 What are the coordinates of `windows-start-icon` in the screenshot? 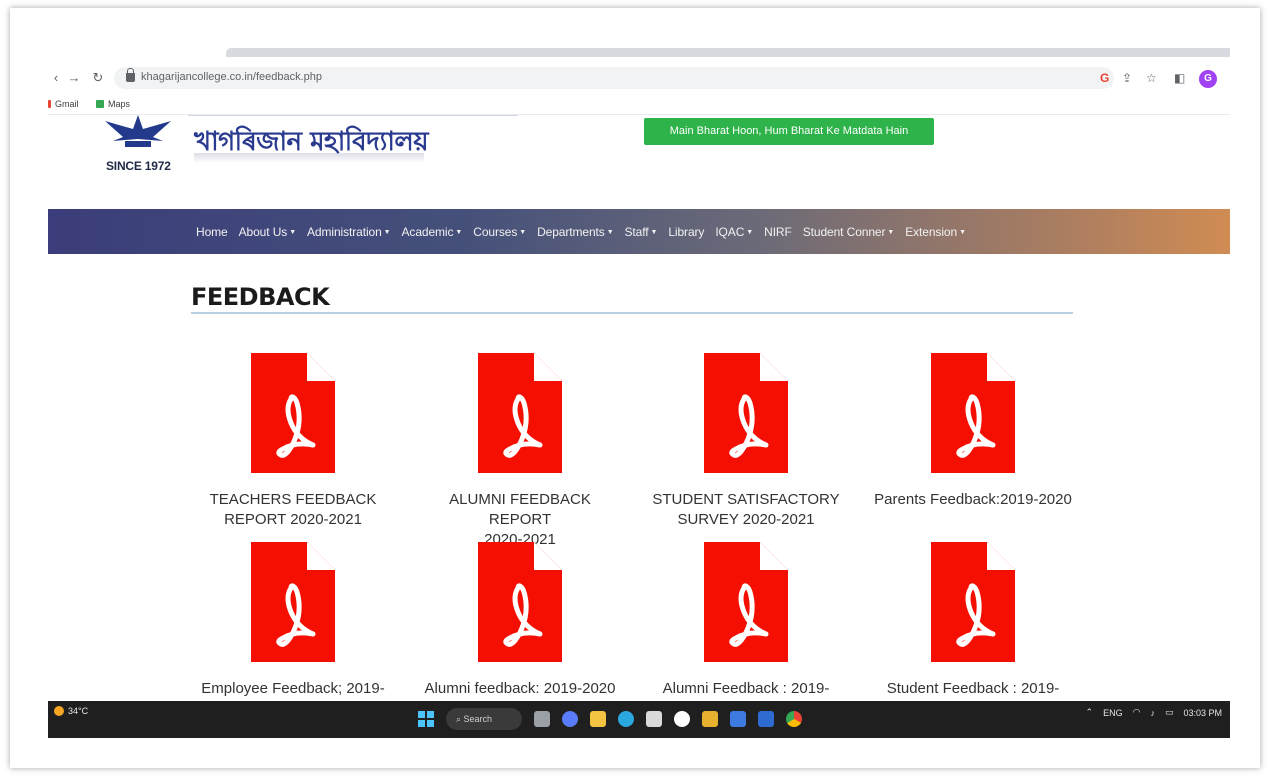 It's located at (426, 719).